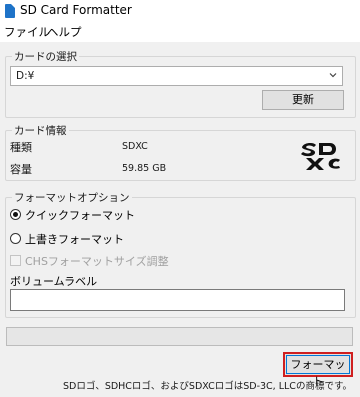 The height and width of the screenshot is (397, 360). Describe the element at coordinates (64, 32) in the screenshot. I see `menu-help: ヘルプ` at that location.